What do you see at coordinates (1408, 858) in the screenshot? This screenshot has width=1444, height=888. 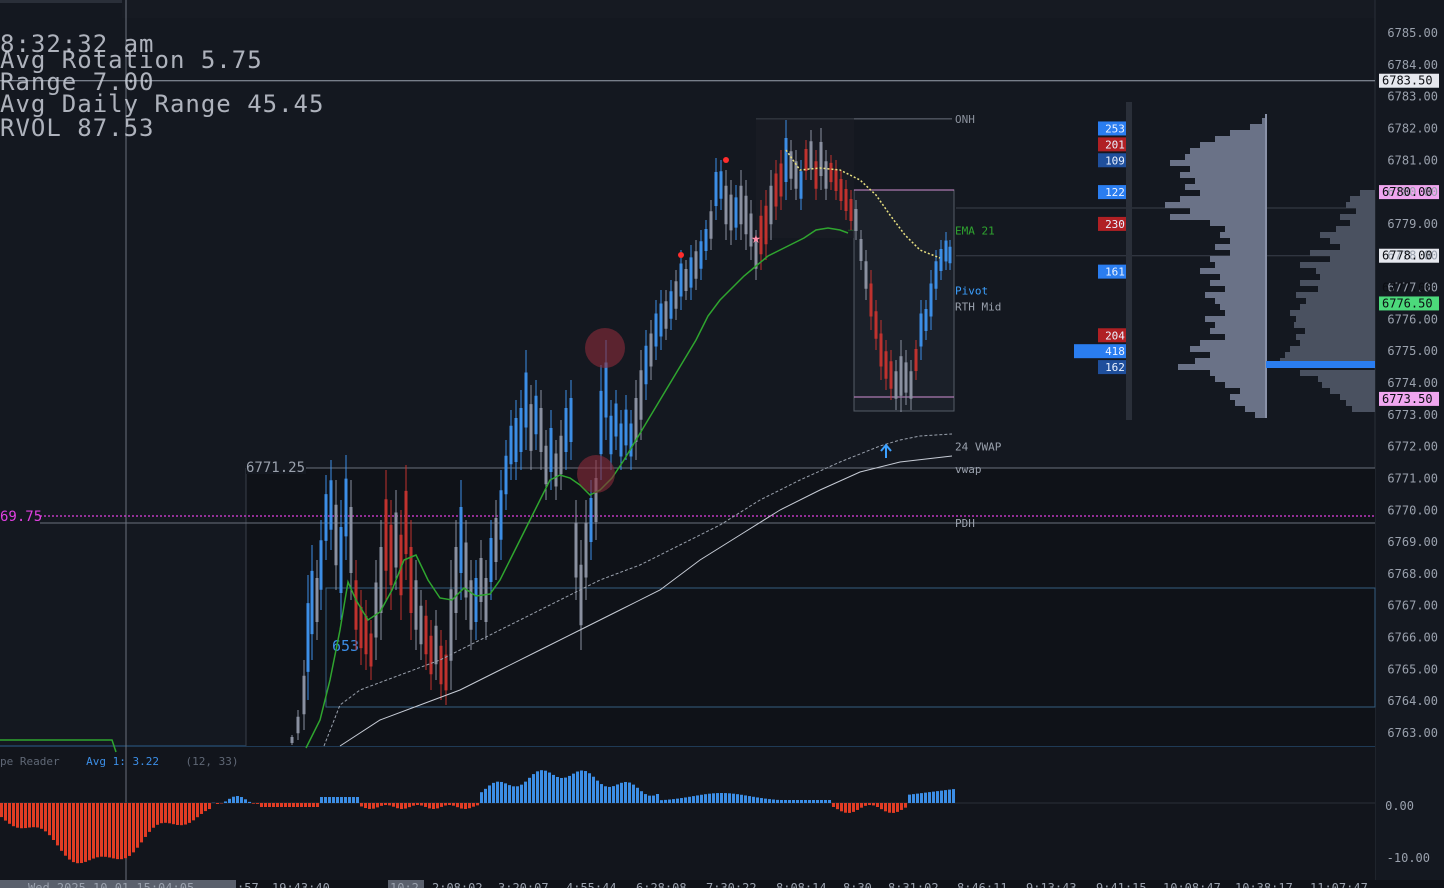 I see `indicator-tick-label: -10.00` at bounding box center [1408, 858].